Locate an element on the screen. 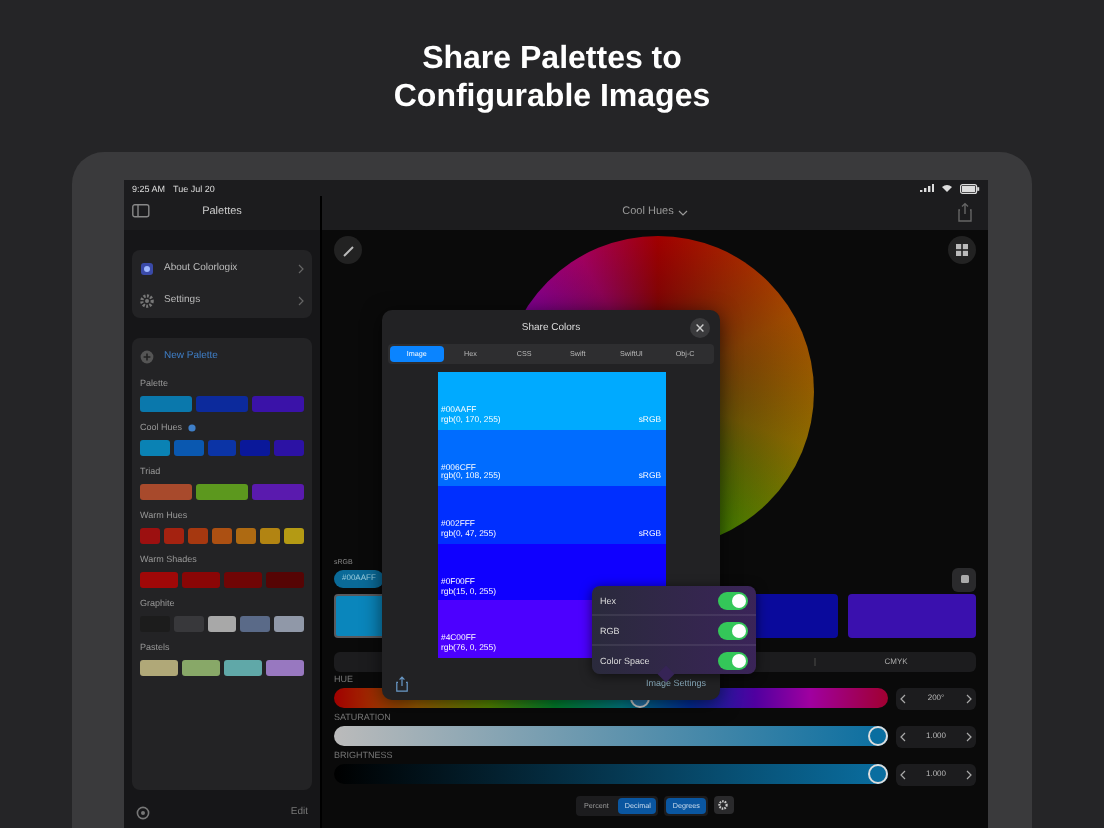  app-icon is located at coordinates (147, 268).